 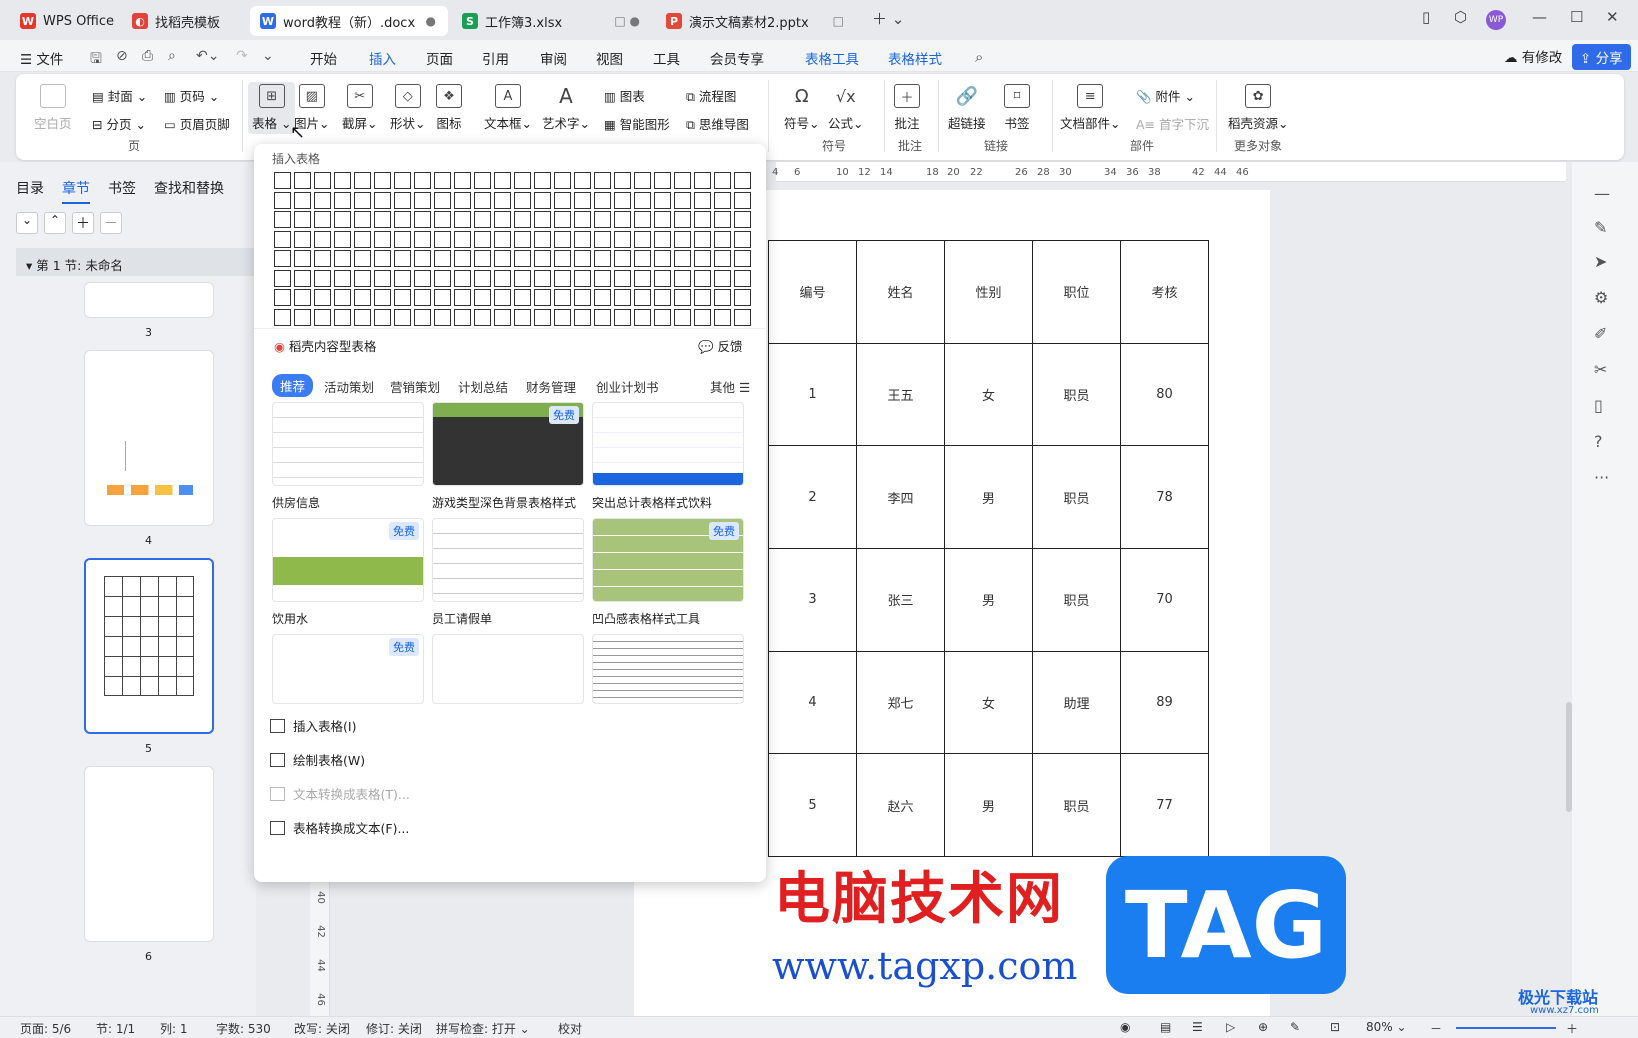 I want to click on collapse-icon: ⌄, so click(x=27, y=223).